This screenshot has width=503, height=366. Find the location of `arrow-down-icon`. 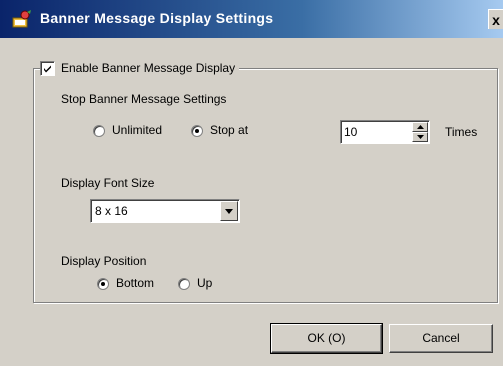

arrow-down-icon is located at coordinates (420, 137).